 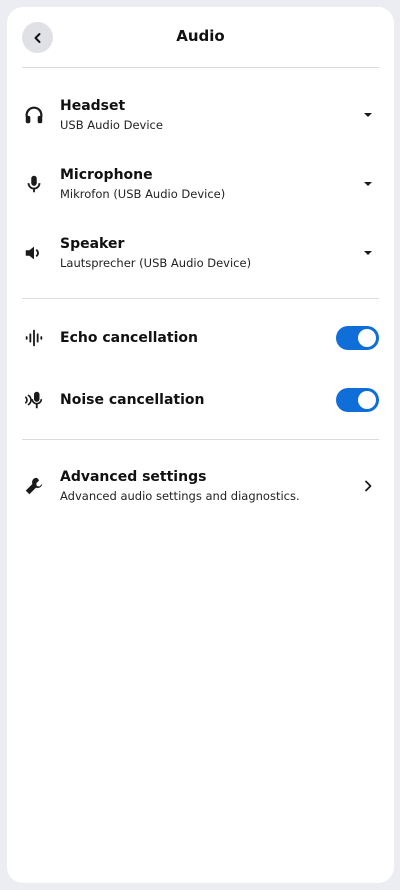 What do you see at coordinates (34, 486) in the screenshot?
I see `wrench-icon` at bounding box center [34, 486].